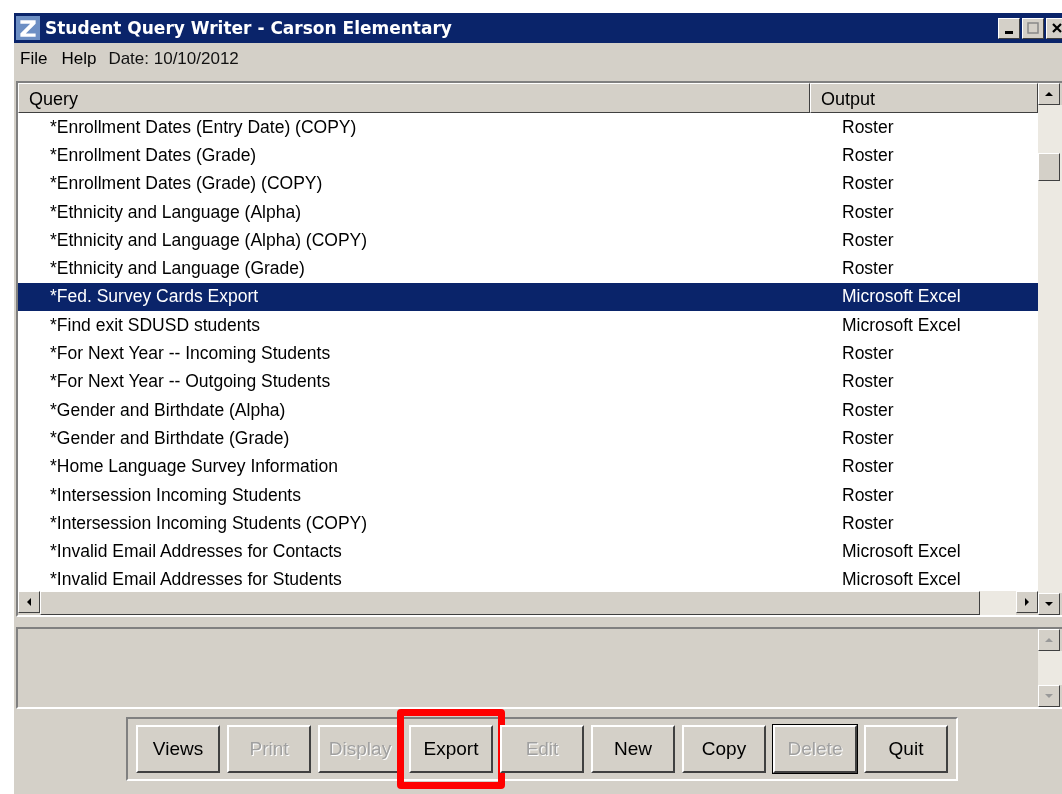  Describe the element at coordinates (177, 269) in the screenshot. I see `table-cell-text: *Ethnicity and Language (Grade)` at that location.